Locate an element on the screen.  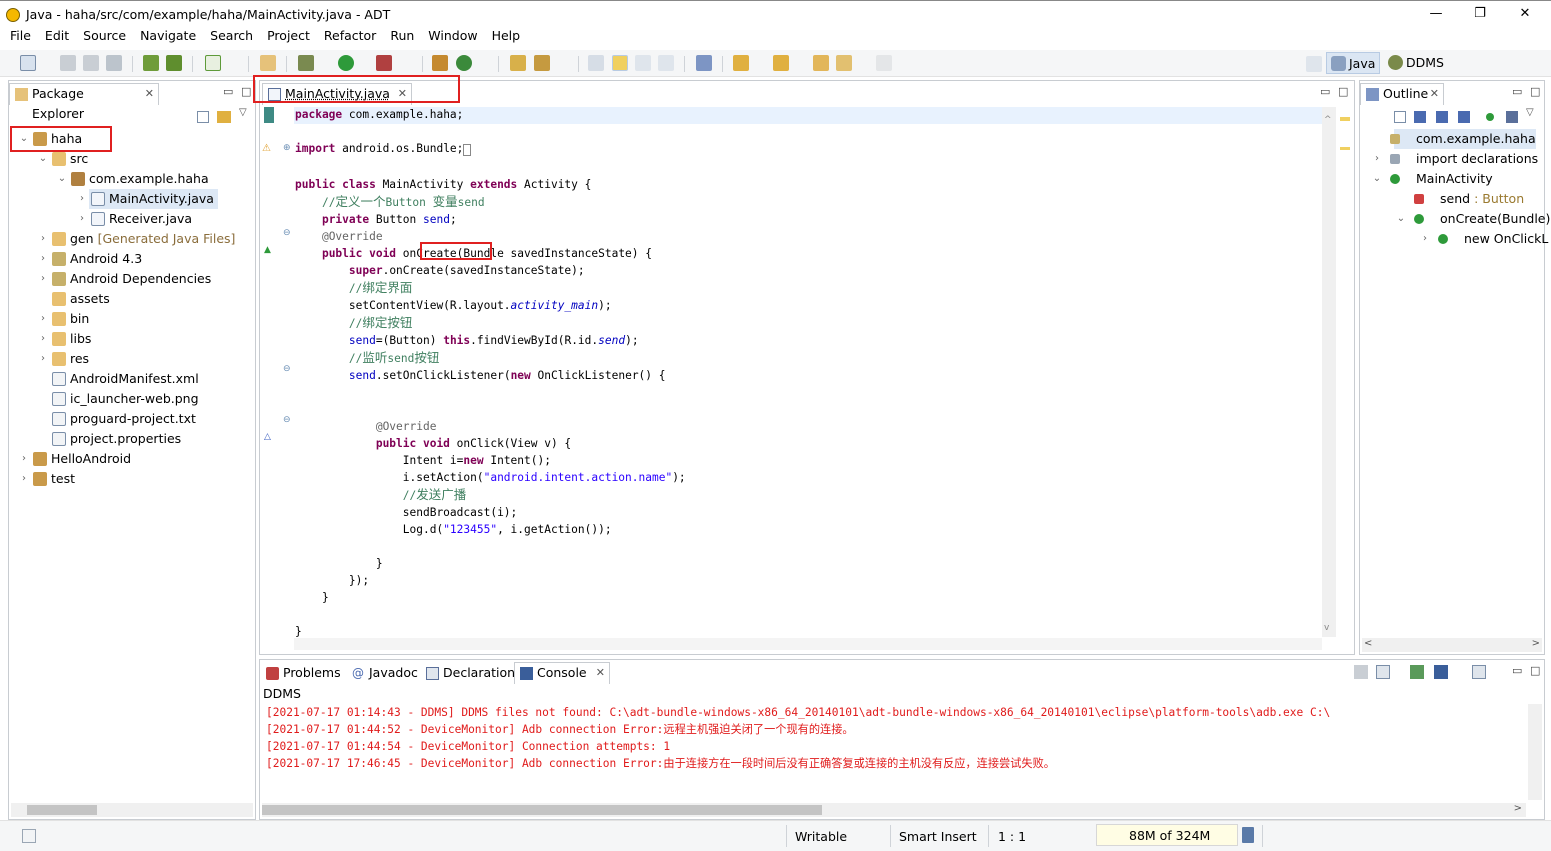
clear-console-icon is located at coordinates (1361, 672).